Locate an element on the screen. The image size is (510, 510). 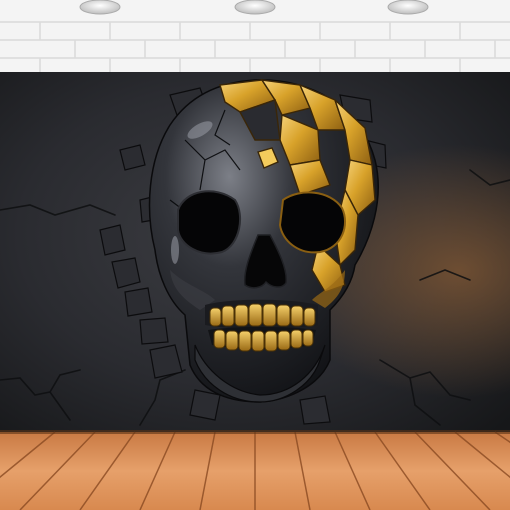
lamp-center is located at coordinates (255, 7).